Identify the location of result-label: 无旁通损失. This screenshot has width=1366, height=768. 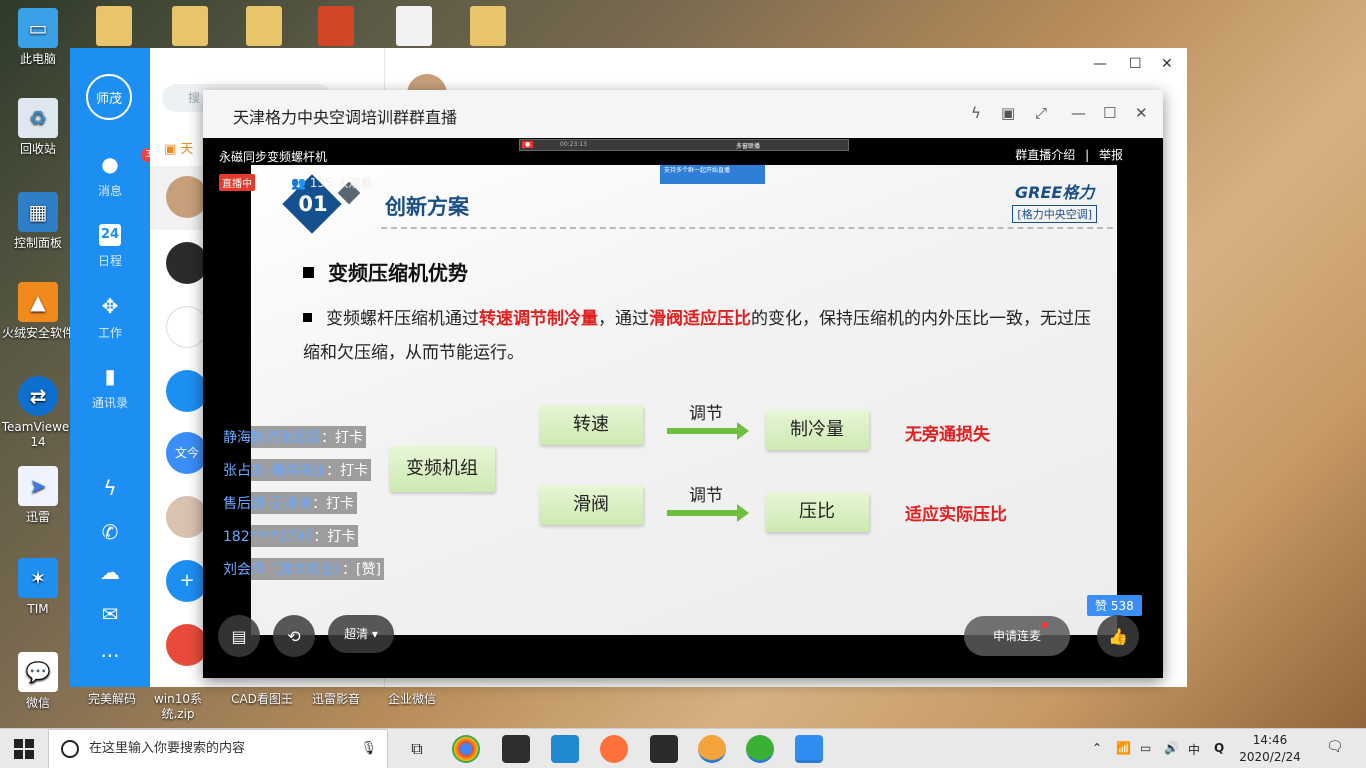
(947, 435).